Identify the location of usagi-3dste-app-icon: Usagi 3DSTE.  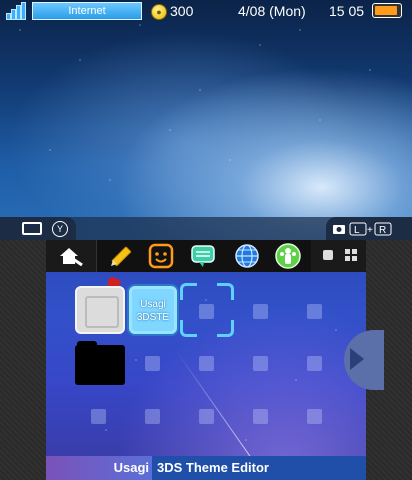
(153, 310).